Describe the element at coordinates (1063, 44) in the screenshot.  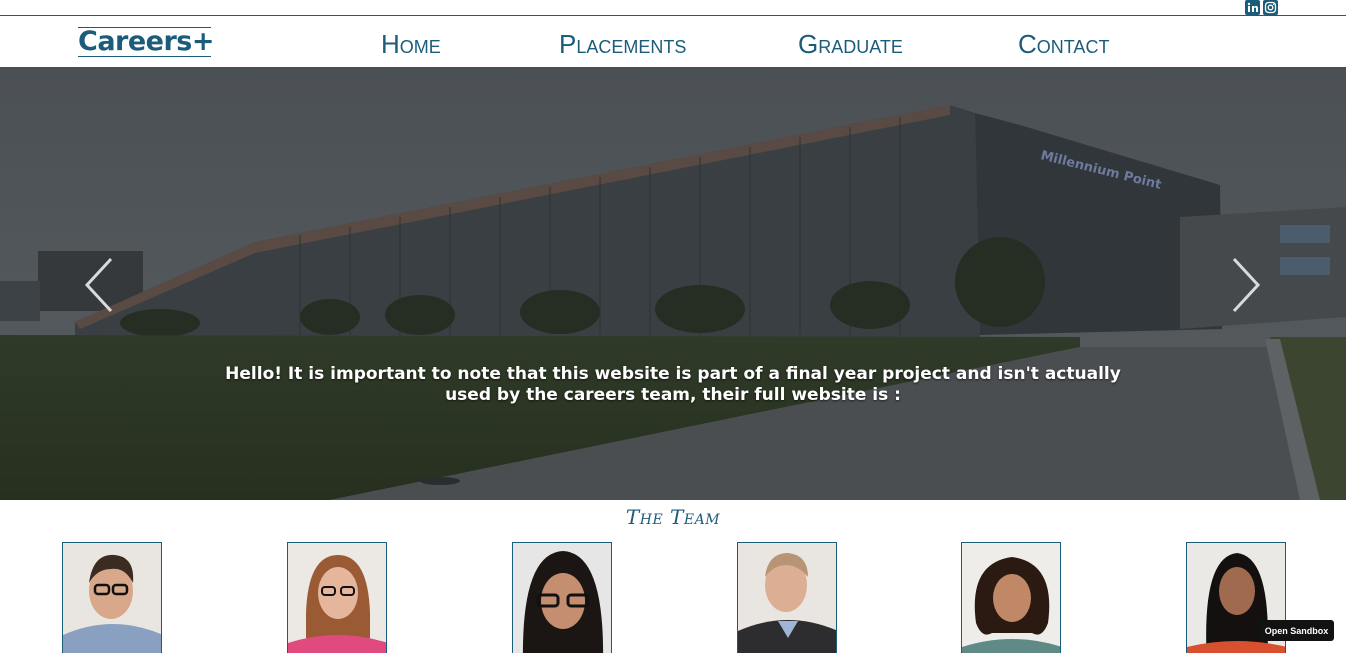
I see `nav-contact: Contact` at that location.